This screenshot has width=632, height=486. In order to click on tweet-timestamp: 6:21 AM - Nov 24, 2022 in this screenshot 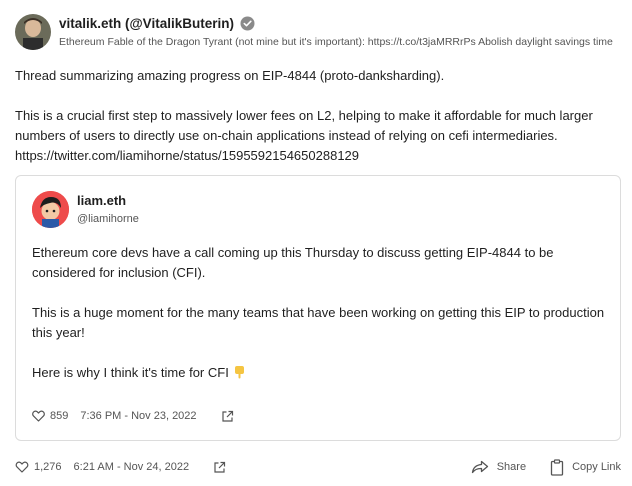, I will do `click(132, 467)`.